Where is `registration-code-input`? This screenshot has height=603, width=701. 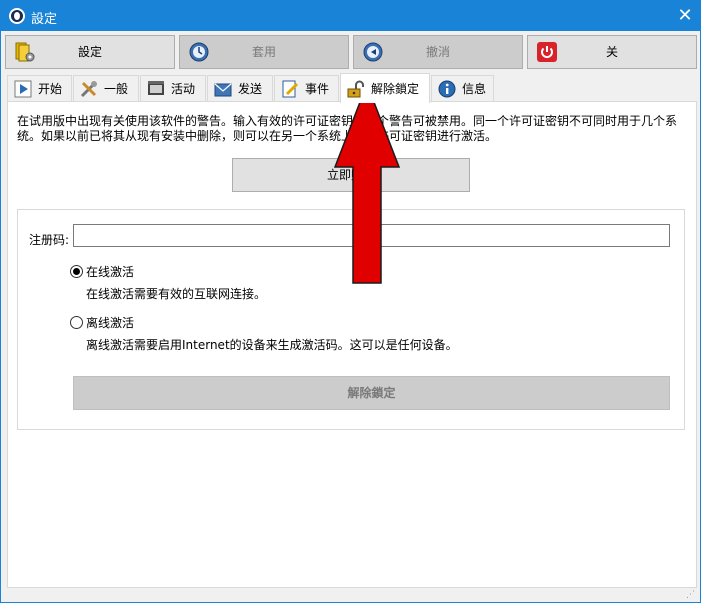 registration-code-input is located at coordinates (371, 235).